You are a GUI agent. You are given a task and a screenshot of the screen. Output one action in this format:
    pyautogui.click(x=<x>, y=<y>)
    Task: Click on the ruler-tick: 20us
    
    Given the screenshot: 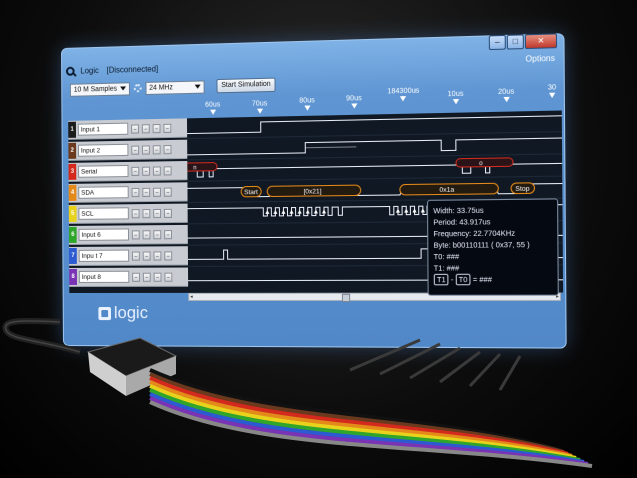 What is the action you would take?
    pyautogui.click(x=506, y=95)
    